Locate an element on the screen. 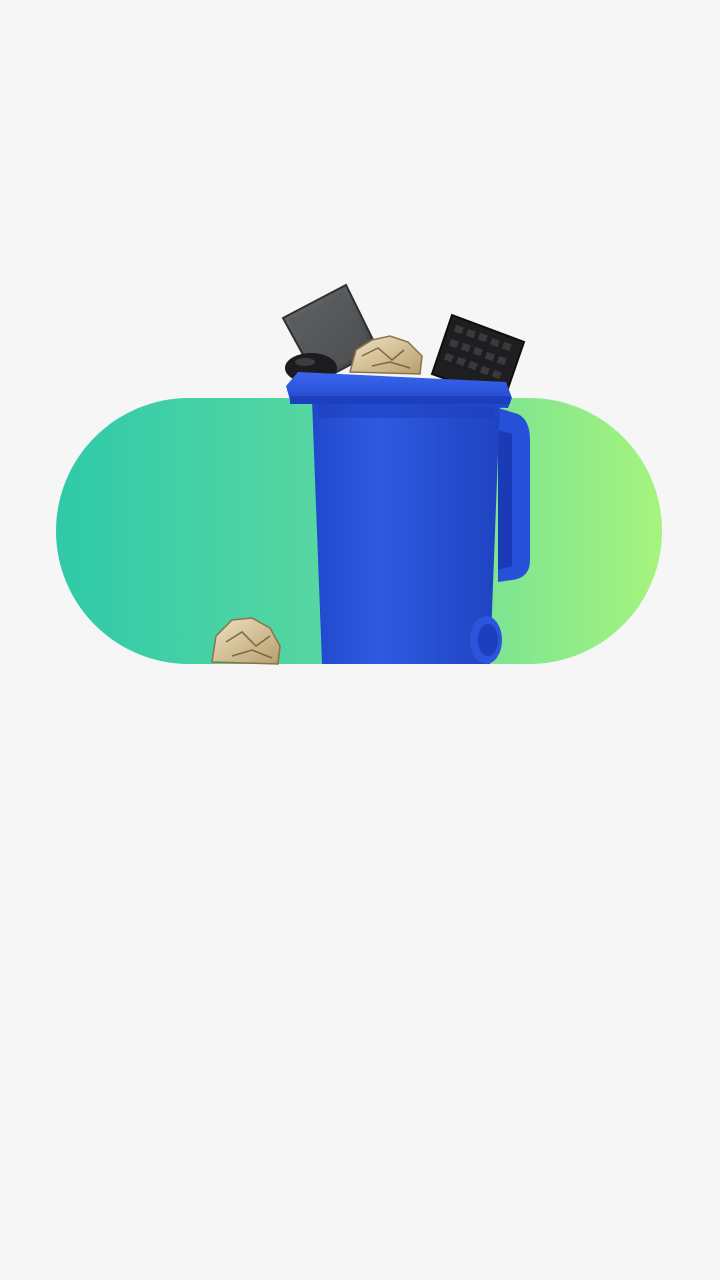  bin-wheel is located at coordinates (486, 640).